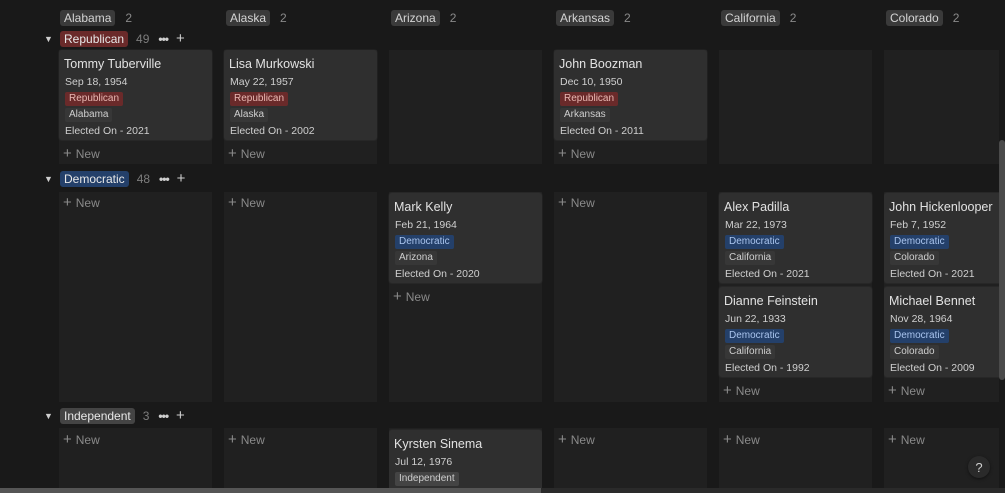 This screenshot has width=1005, height=493. Describe the element at coordinates (272, 131) in the screenshot. I see `card-elected: Elected On - 2002` at that location.